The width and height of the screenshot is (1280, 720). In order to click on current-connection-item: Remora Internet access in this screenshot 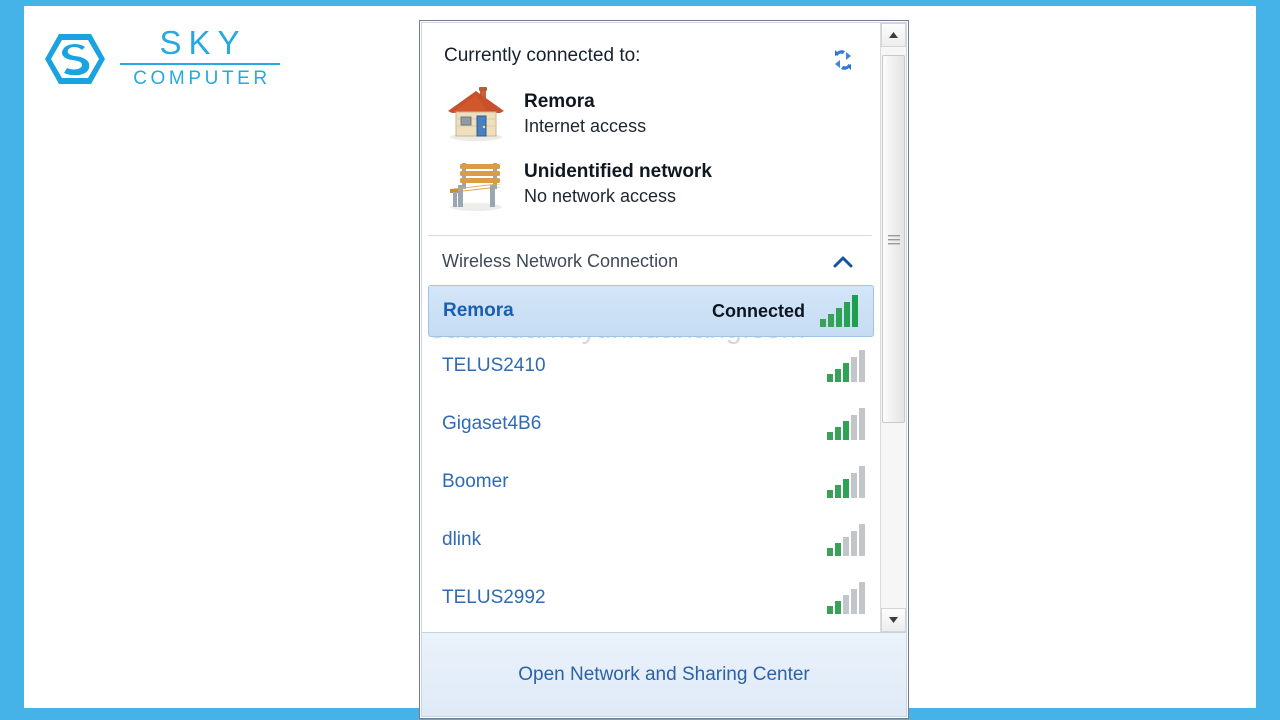, I will do `click(651, 114)`.